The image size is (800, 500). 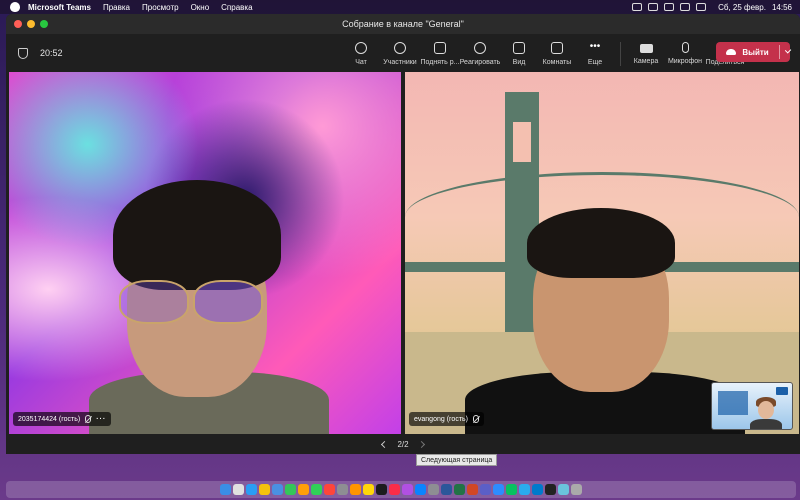 What do you see at coordinates (557, 62) in the screenshot?
I see `rooms-label: Комнаты` at bounding box center [557, 62].